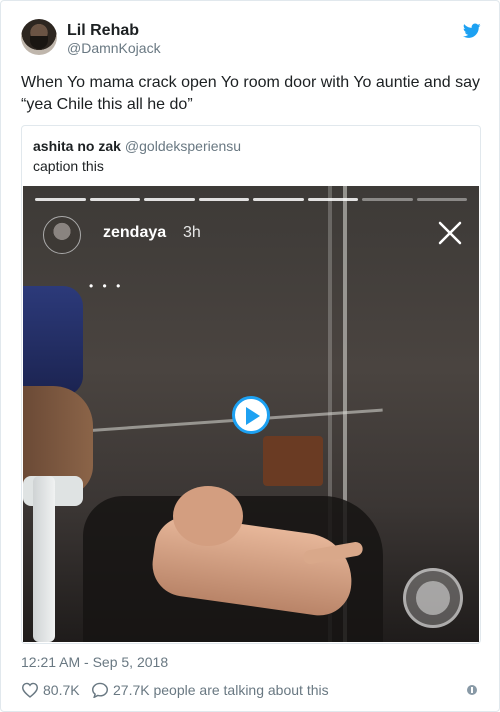  What do you see at coordinates (77, 146) in the screenshot?
I see `quoted-author-name: ashita no zak` at bounding box center [77, 146].